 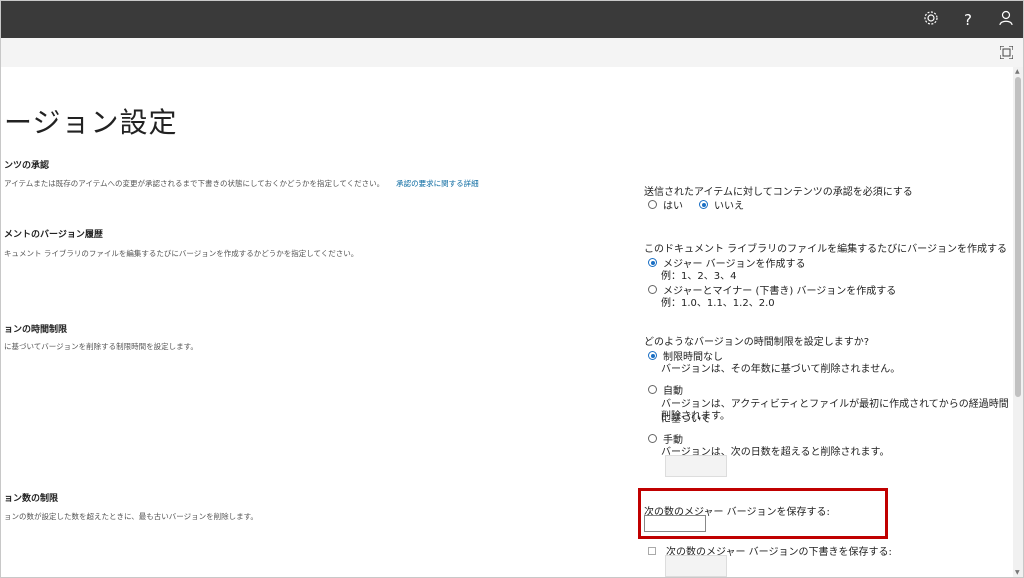 What do you see at coordinates (652, 289) in the screenshot?
I see `radio-major-minor` at bounding box center [652, 289].